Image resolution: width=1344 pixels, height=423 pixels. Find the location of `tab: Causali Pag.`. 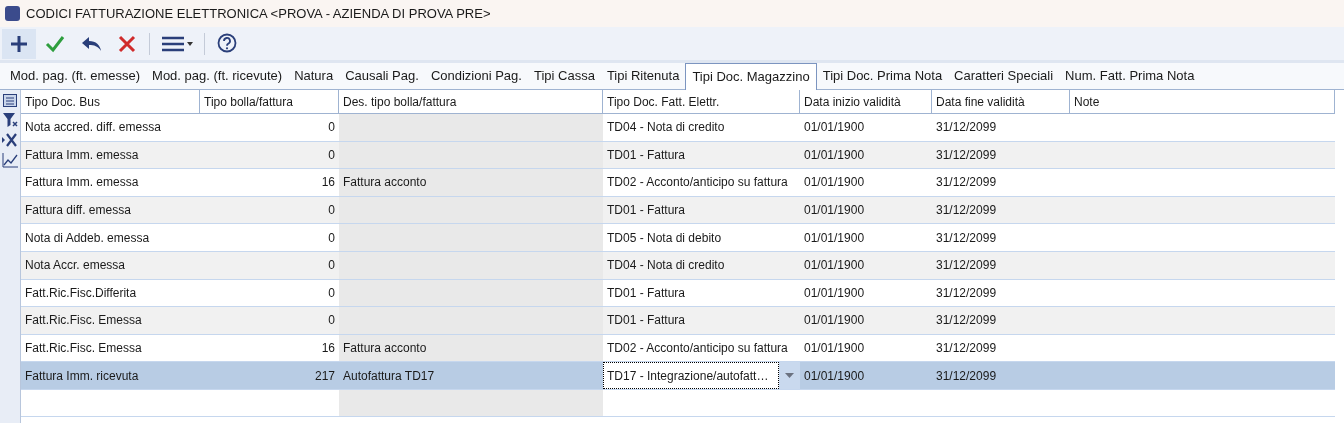

tab: Causali Pag. is located at coordinates (382, 76).